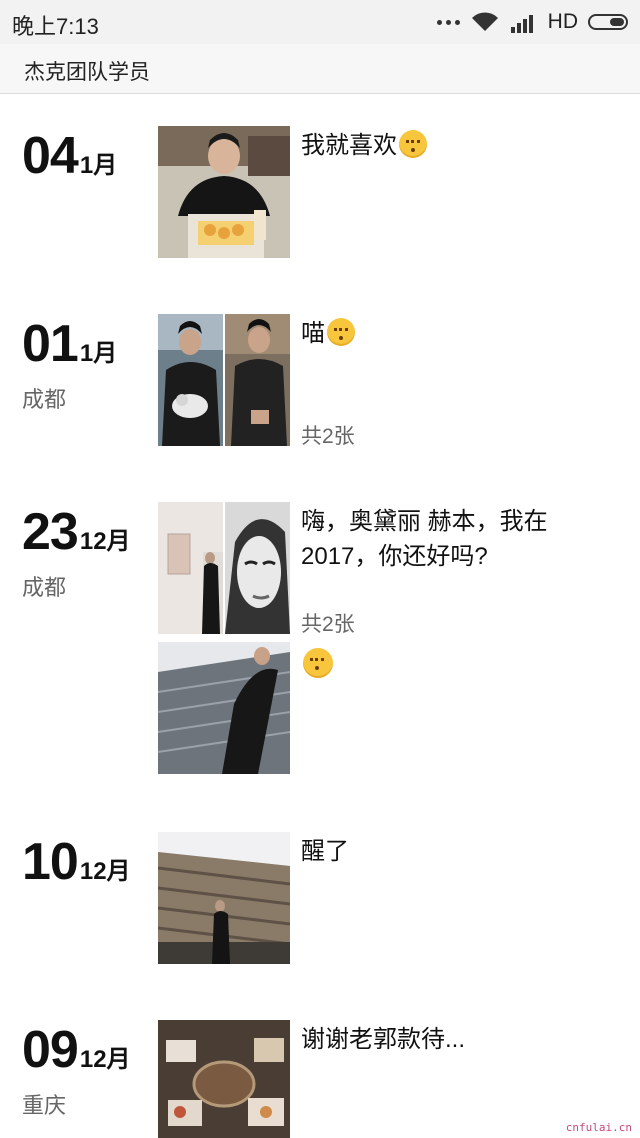 This screenshot has height=1138, width=640. I want to click on entry-date: 1012月, so click(76, 862).